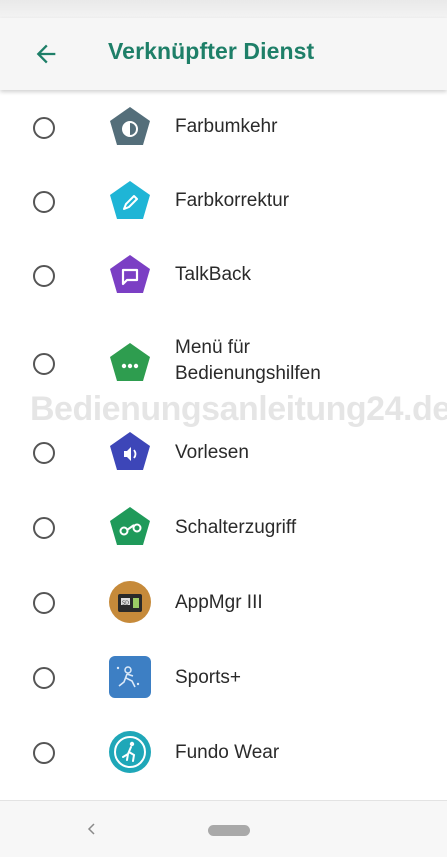  I want to click on list-item-farbumkehr: Farbumkehr, so click(223, 125).